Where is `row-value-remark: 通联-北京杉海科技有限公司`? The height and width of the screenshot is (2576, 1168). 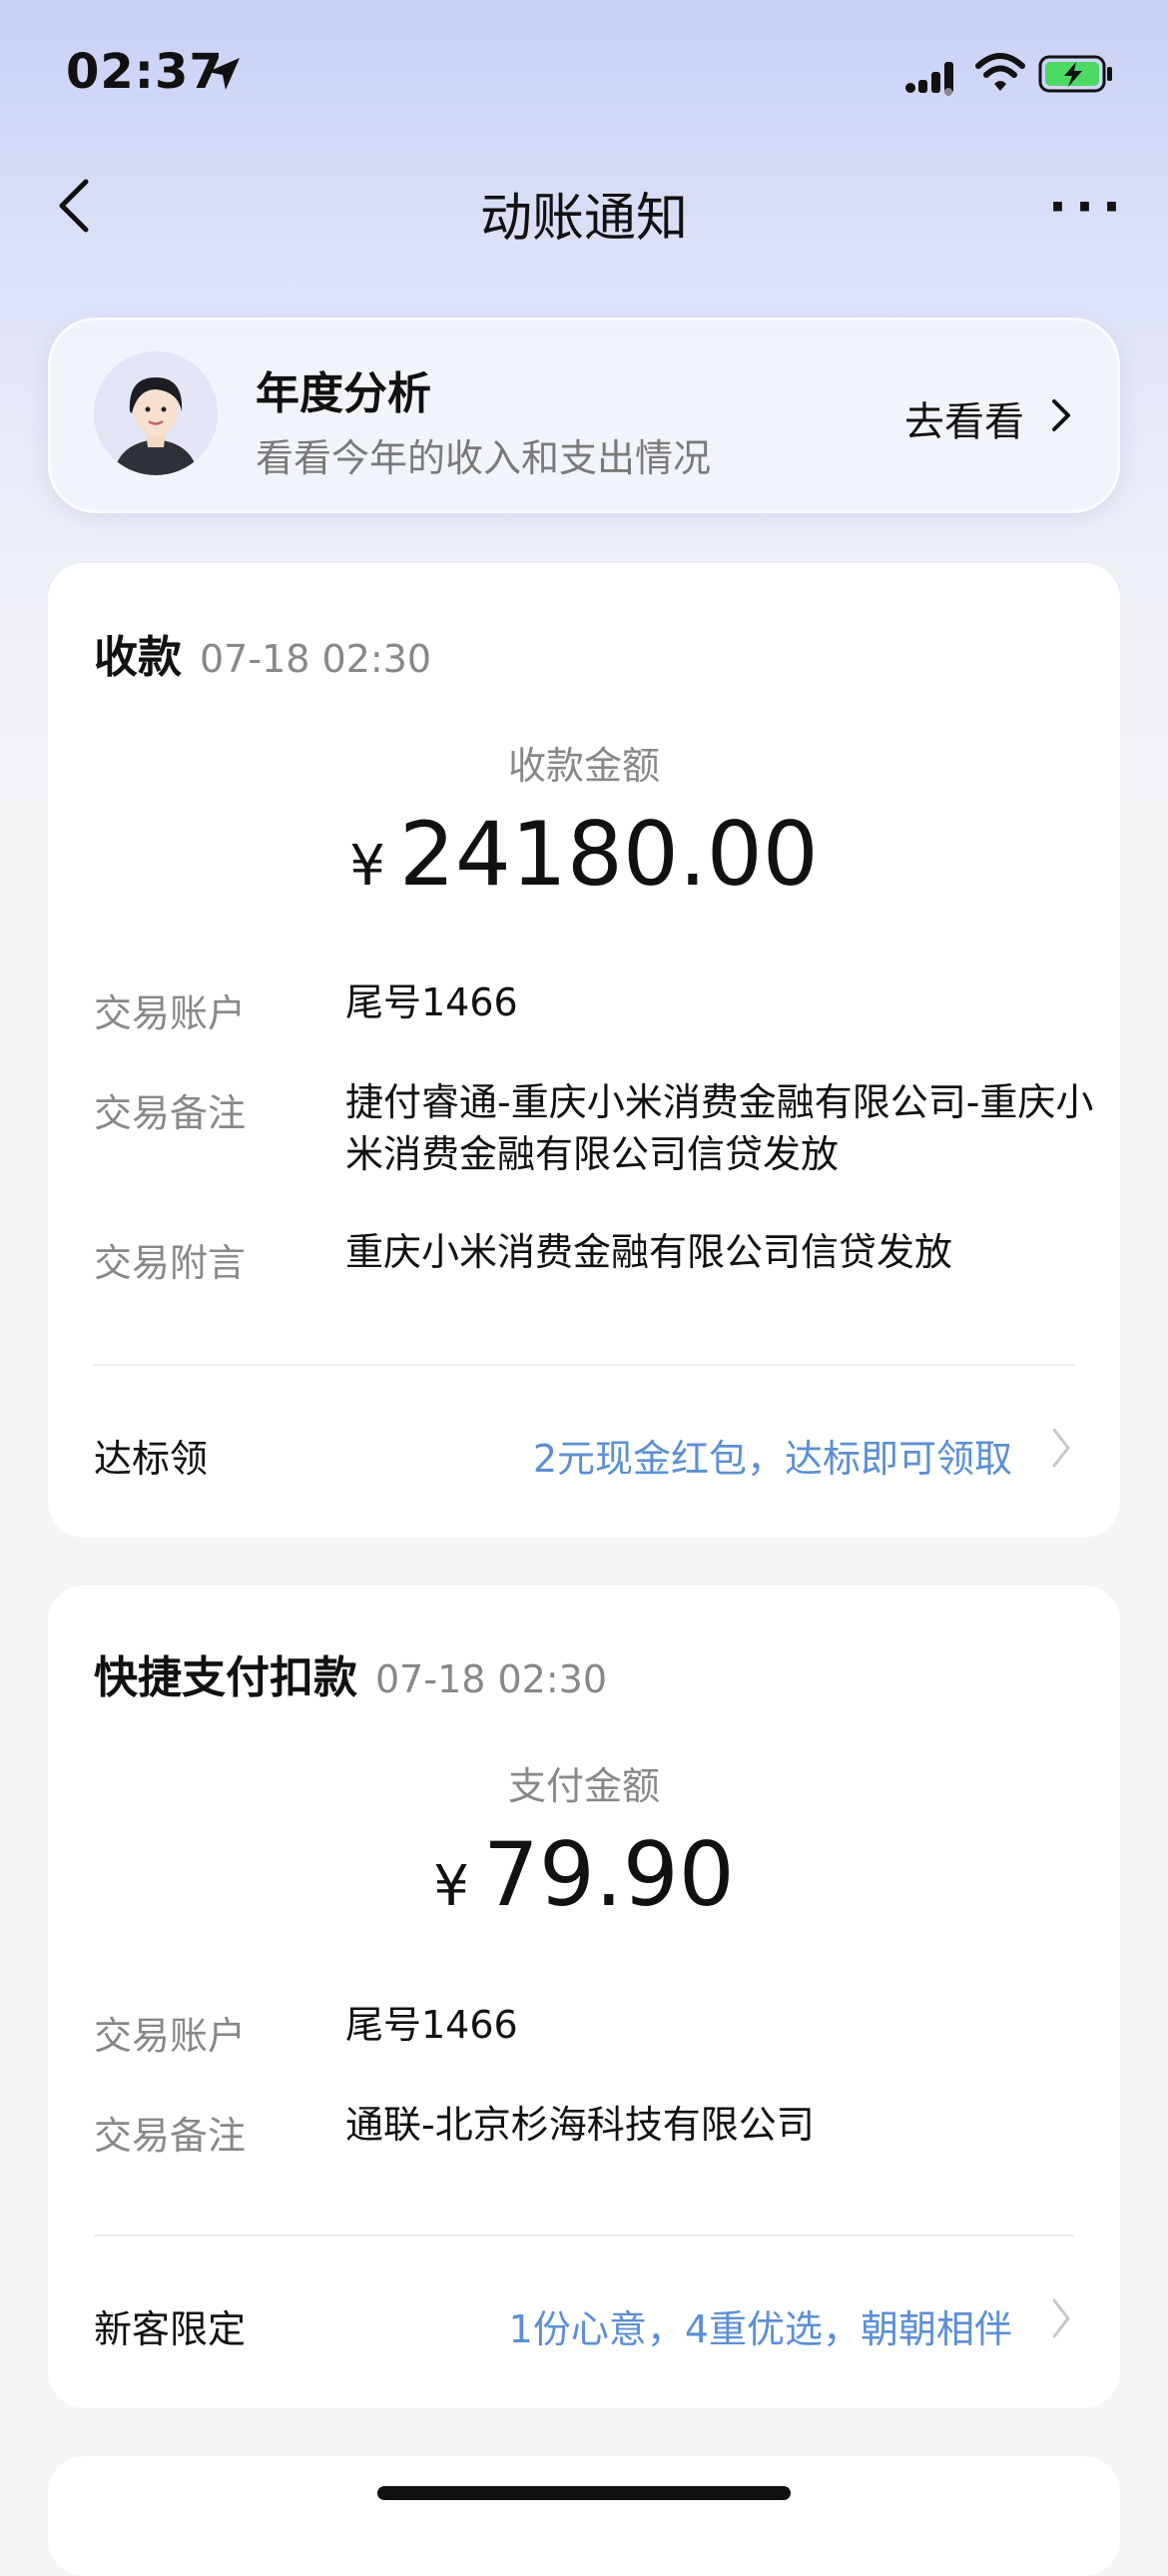 row-value-remark: 通联-北京杉海科技有限公司 is located at coordinates (580, 2125).